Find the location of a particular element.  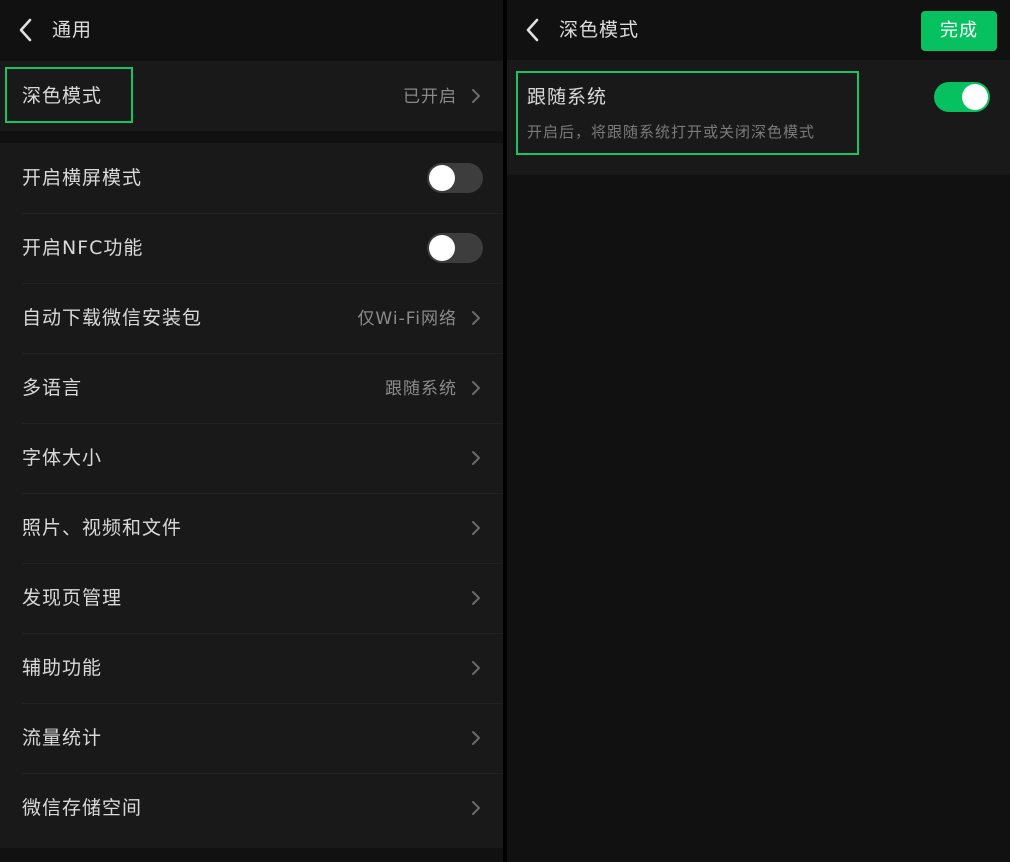

media-files-label: 照片、视频和文件 is located at coordinates (102, 528).